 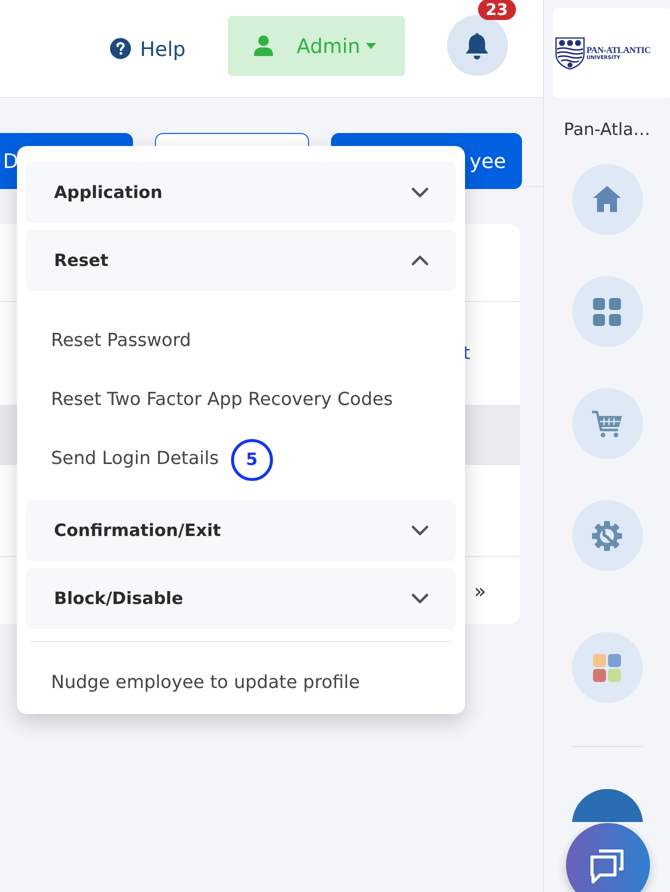 What do you see at coordinates (607, 536) in the screenshot?
I see `gear-icon` at bounding box center [607, 536].